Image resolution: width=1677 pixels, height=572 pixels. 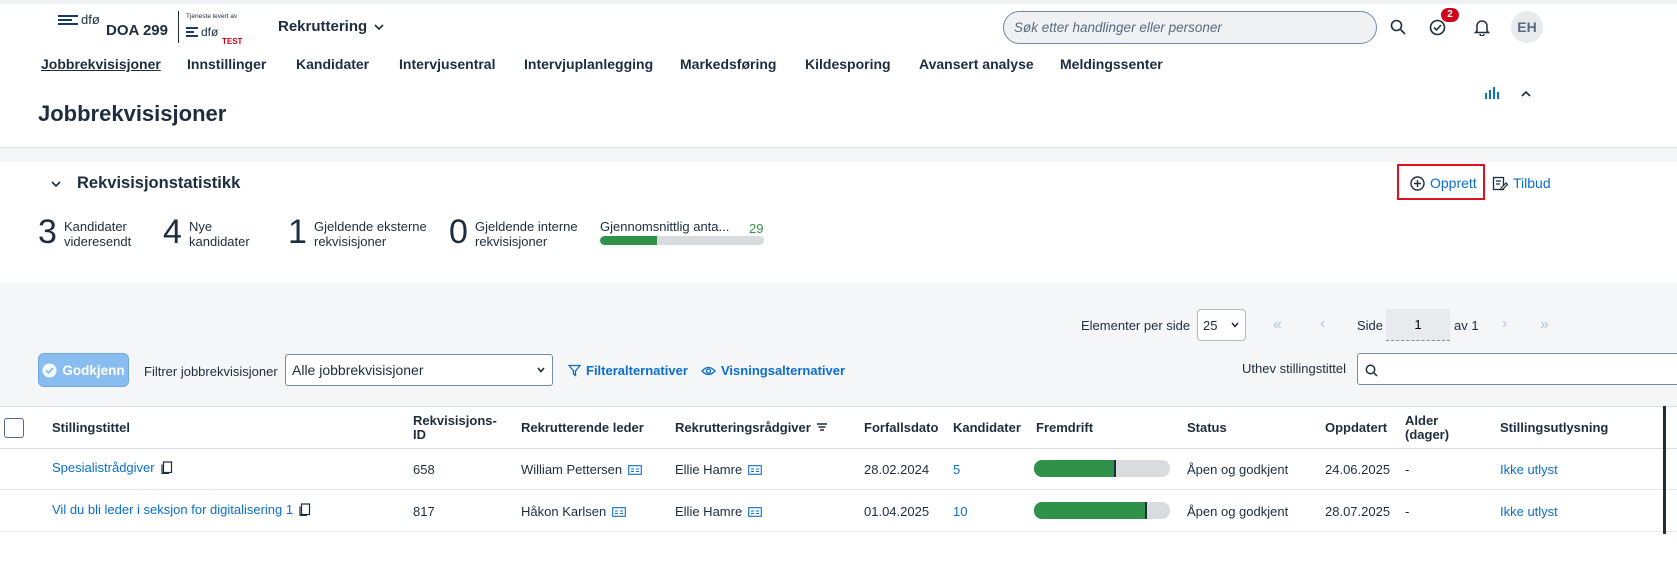 What do you see at coordinates (1418, 325) in the screenshot?
I see `page-number-input` at bounding box center [1418, 325].